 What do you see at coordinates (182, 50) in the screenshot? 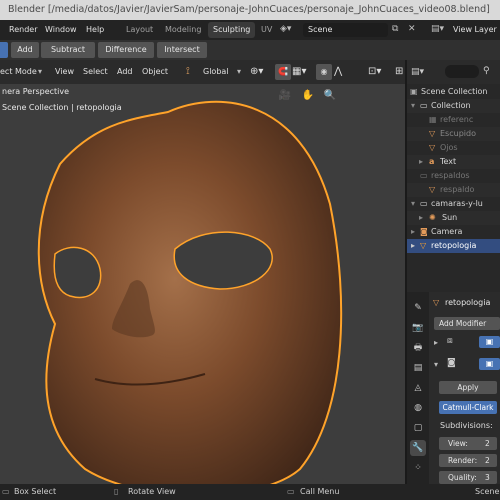
I see `intersect-button: Intersect` at bounding box center [182, 50].